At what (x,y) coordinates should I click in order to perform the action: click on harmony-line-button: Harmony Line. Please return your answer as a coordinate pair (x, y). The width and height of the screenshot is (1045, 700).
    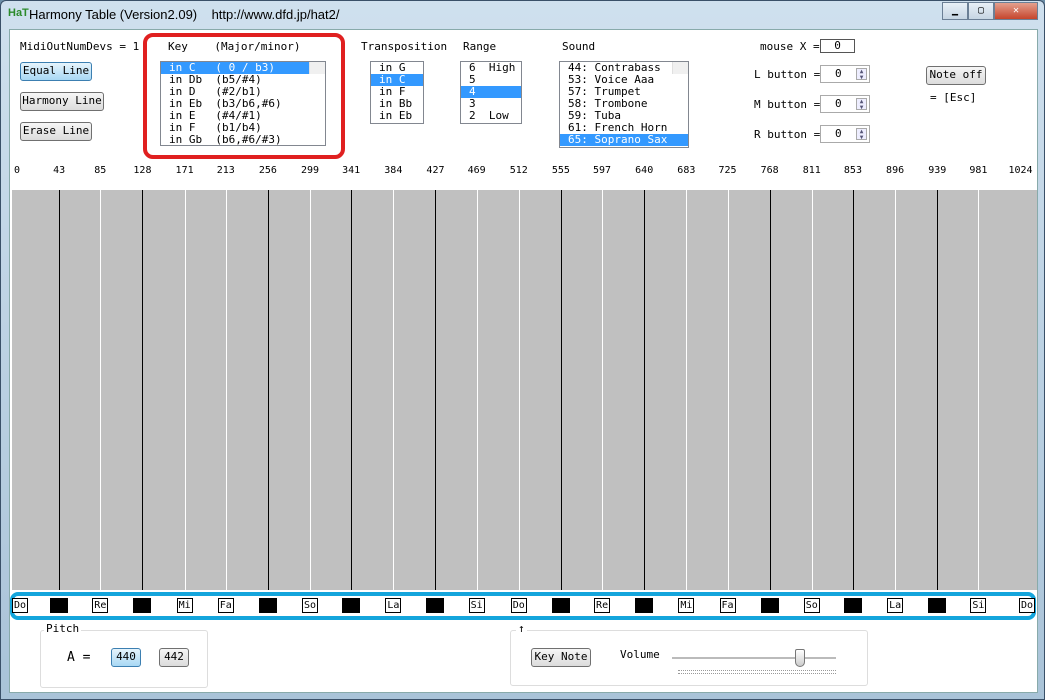
    Looking at the image, I should click on (62, 101).